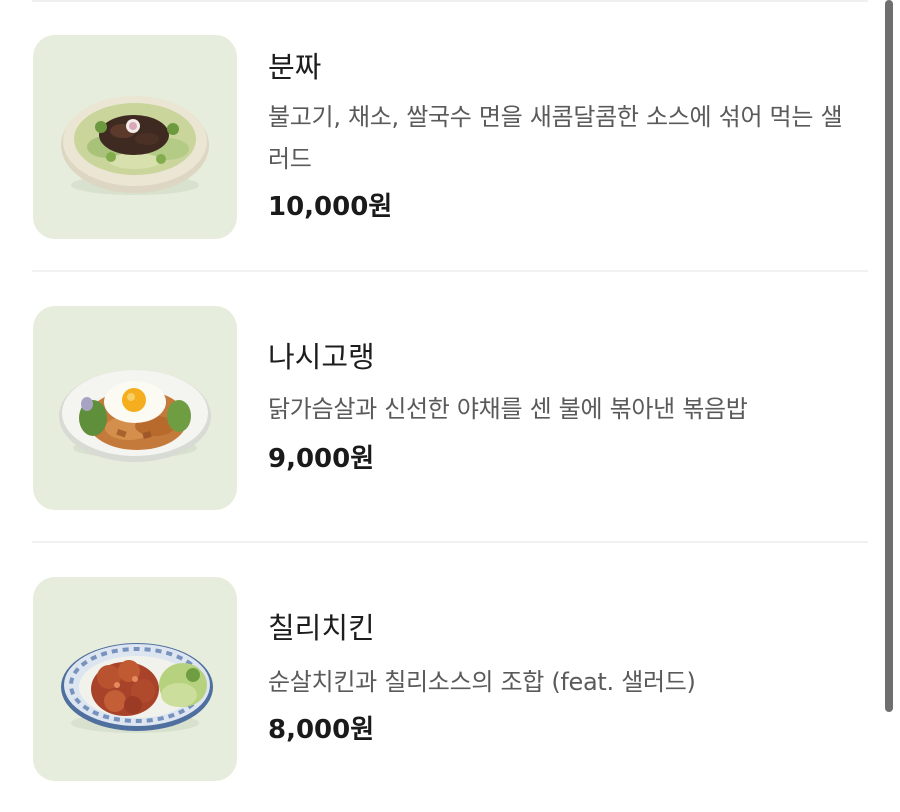 Image resolution: width=900 pixels, height=812 pixels. Describe the element at coordinates (330, 207) in the screenshot. I see `menu-item-price: 10,000원` at that location.